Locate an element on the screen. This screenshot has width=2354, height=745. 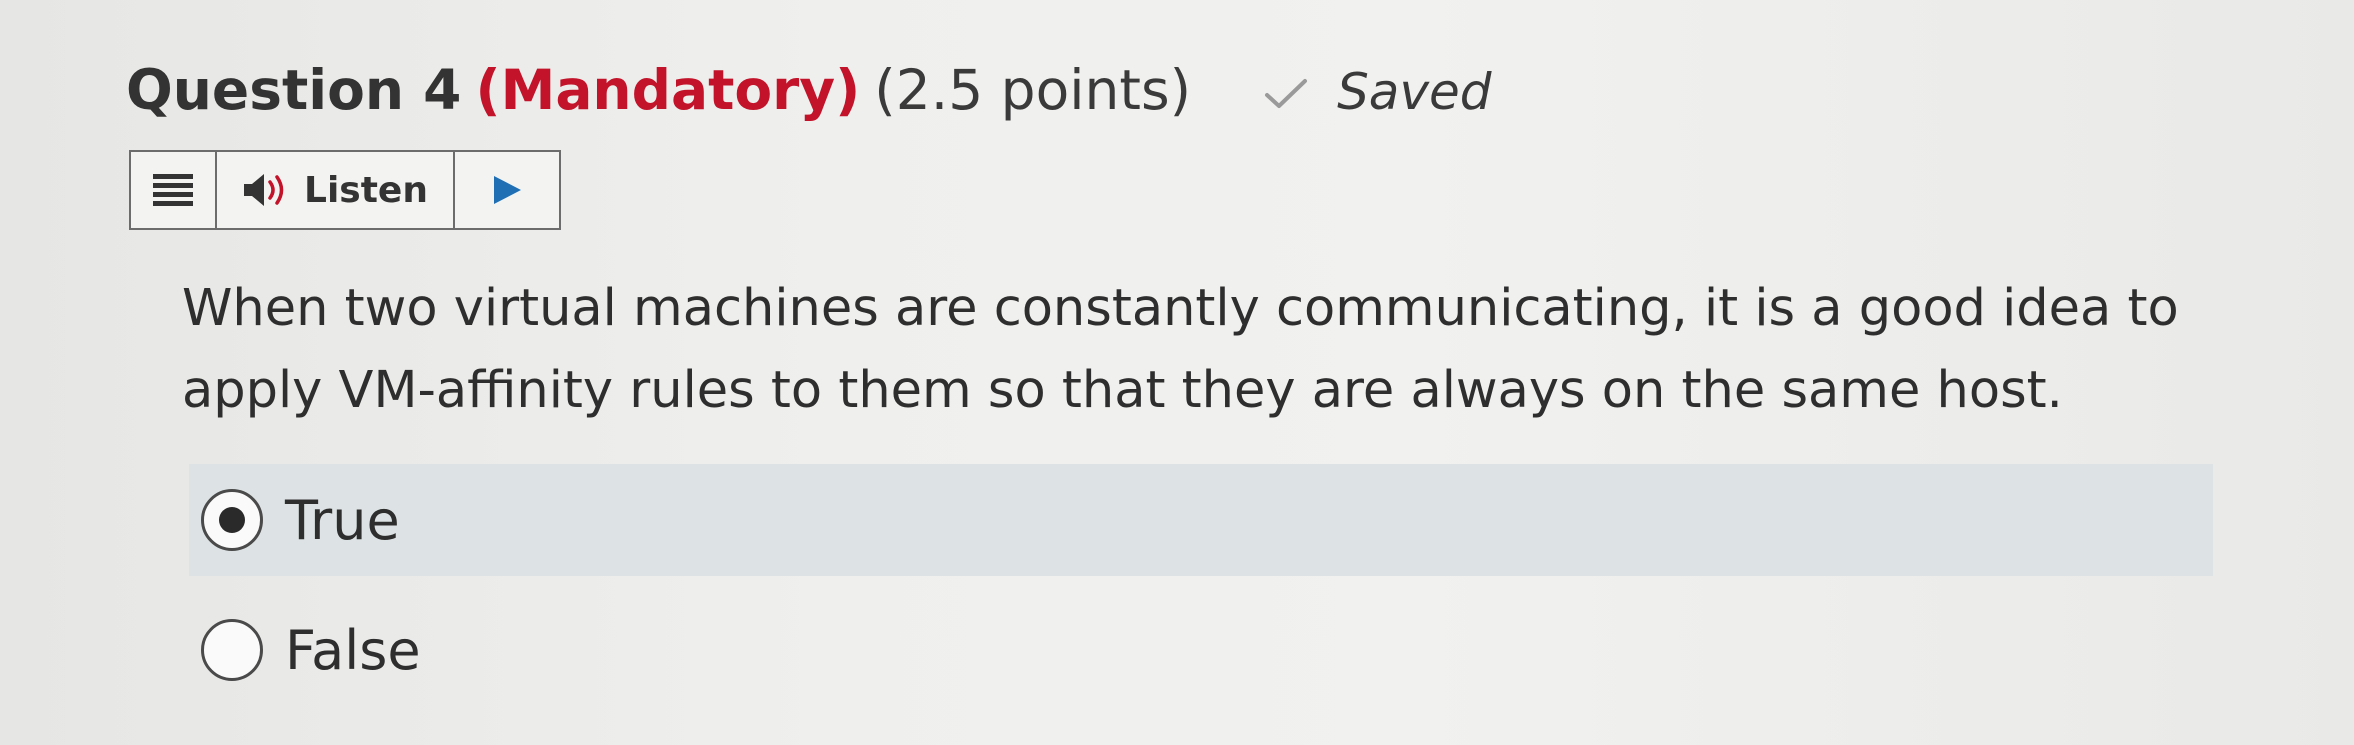
listen-button: Listen is located at coordinates (336, 190).